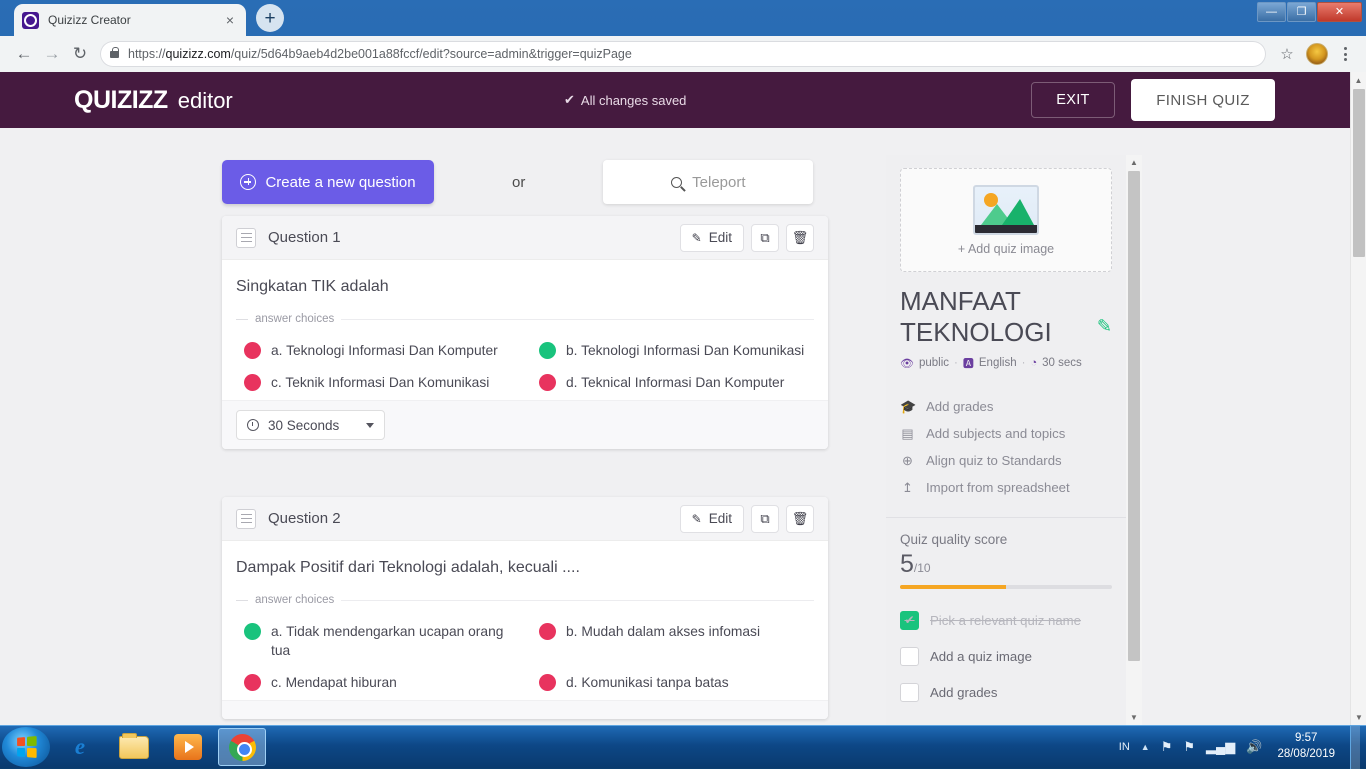  What do you see at coordinates (676, 682) in the screenshot?
I see `choice-item: d. Komunikasi tanpa batas` at bounding box center [676, 682].